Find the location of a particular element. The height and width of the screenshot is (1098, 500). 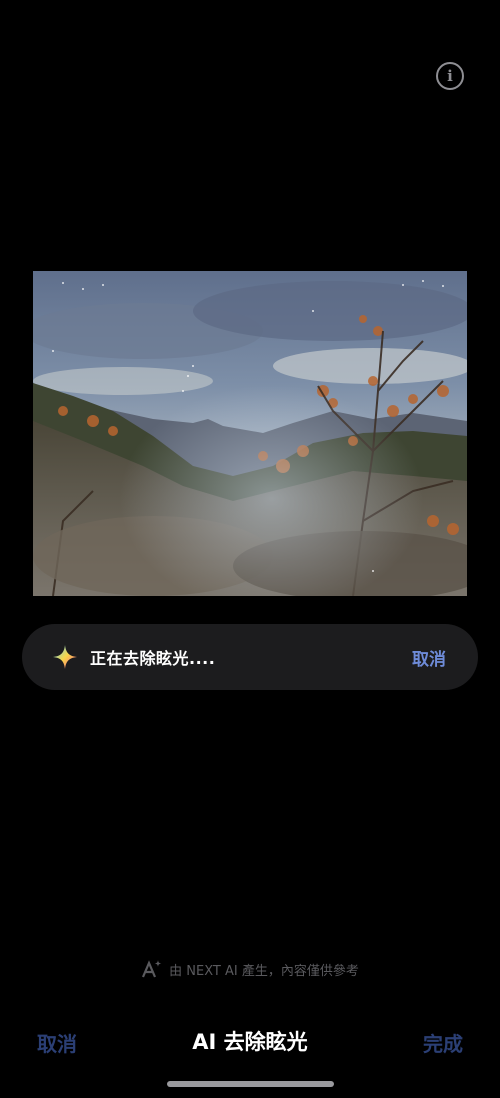

info-icon: i is located at coordinates (450, 76).